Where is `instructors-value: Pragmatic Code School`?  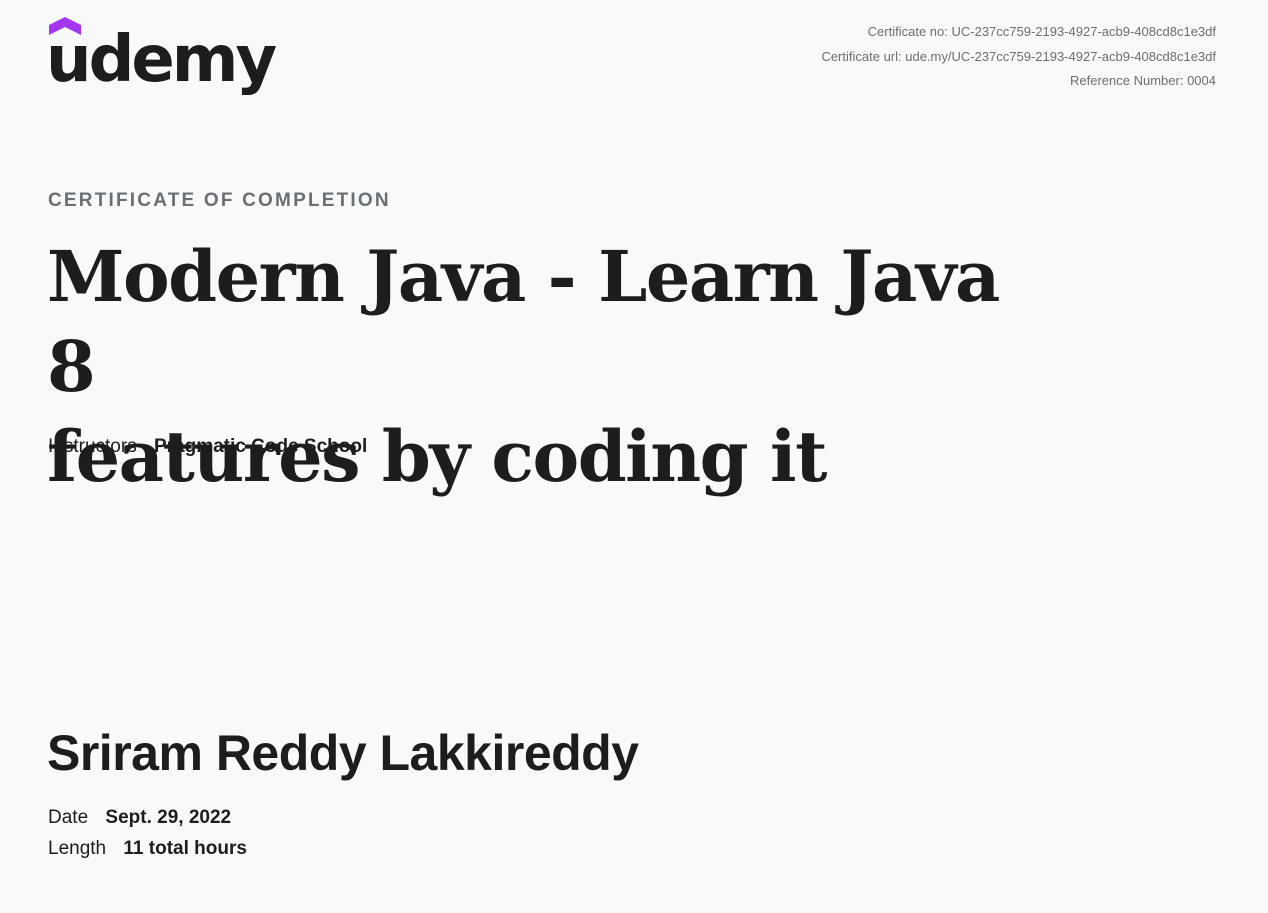 instructors-value: Pragmatic Code School is located at coordinates (260, 446).